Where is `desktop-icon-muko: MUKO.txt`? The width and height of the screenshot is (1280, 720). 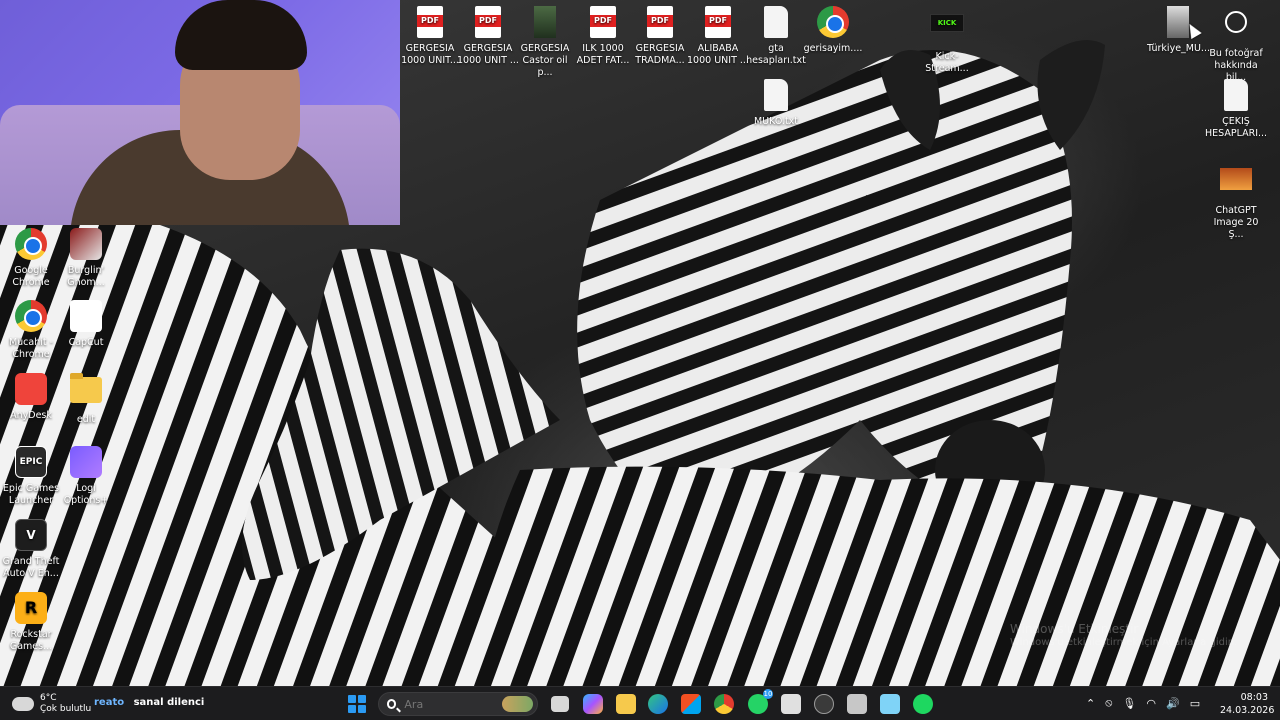
desktop-icon-muko: MUKO.txt is located at coordinates (776, 103).